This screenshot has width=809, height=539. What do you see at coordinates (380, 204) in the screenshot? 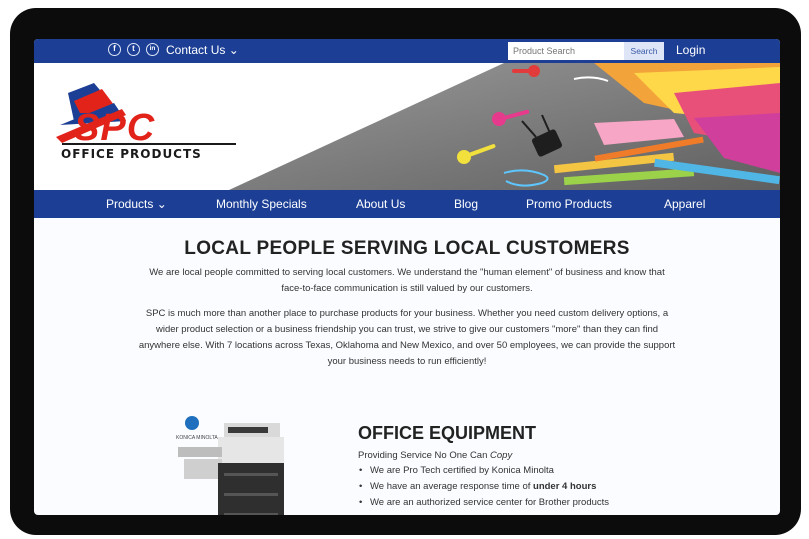
I see `nav-about-us: About Us` at bounding box center [380, 204].